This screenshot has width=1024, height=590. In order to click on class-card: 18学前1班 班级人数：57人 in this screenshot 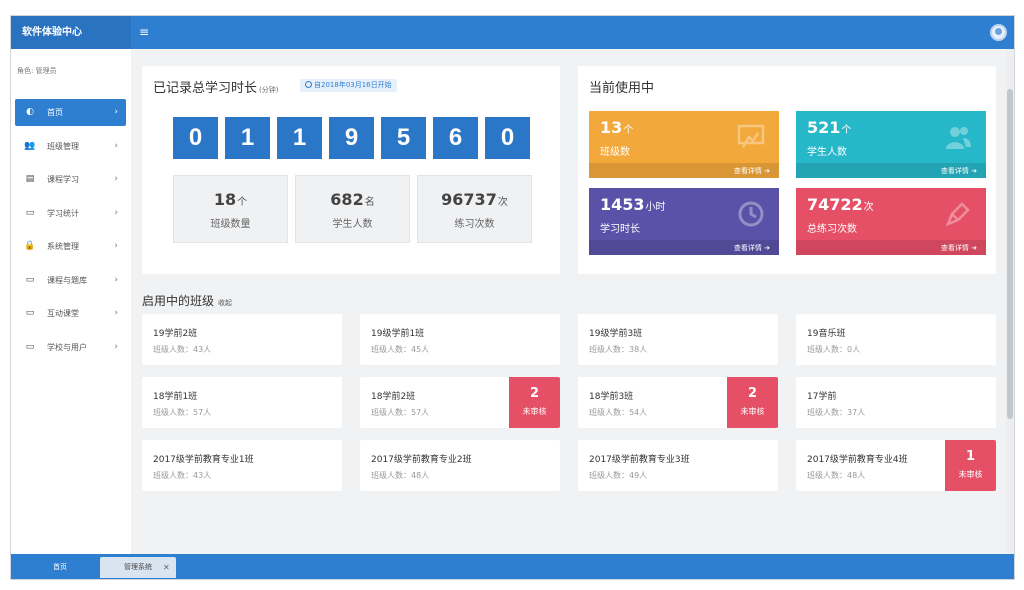, I will do `click(242, 402)`.